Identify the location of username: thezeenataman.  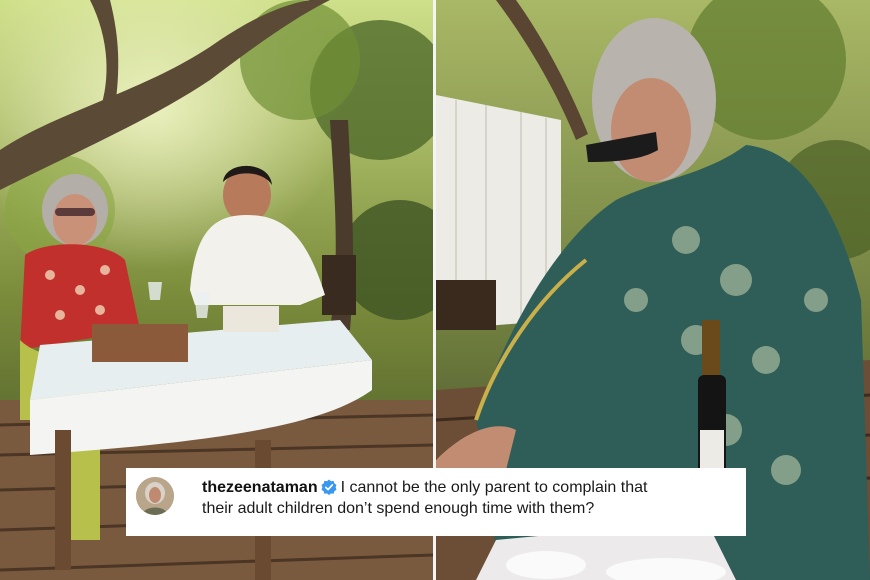
(260, 487).